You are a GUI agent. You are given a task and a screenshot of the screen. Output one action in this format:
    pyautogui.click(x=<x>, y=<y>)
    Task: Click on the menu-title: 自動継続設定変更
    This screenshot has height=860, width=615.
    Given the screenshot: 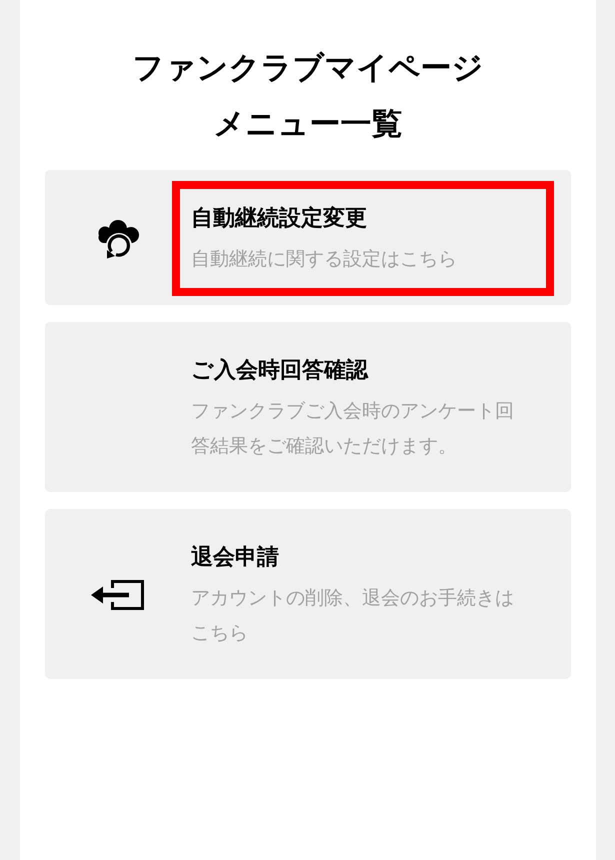 What is the action you would take?
    pyautogui.click(x=279, y=218)
    